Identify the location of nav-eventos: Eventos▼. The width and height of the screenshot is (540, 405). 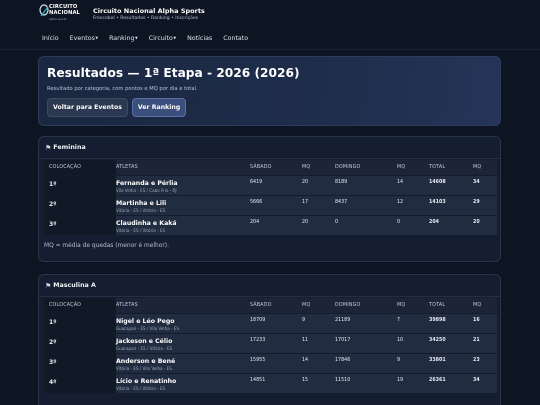
(84, 38).